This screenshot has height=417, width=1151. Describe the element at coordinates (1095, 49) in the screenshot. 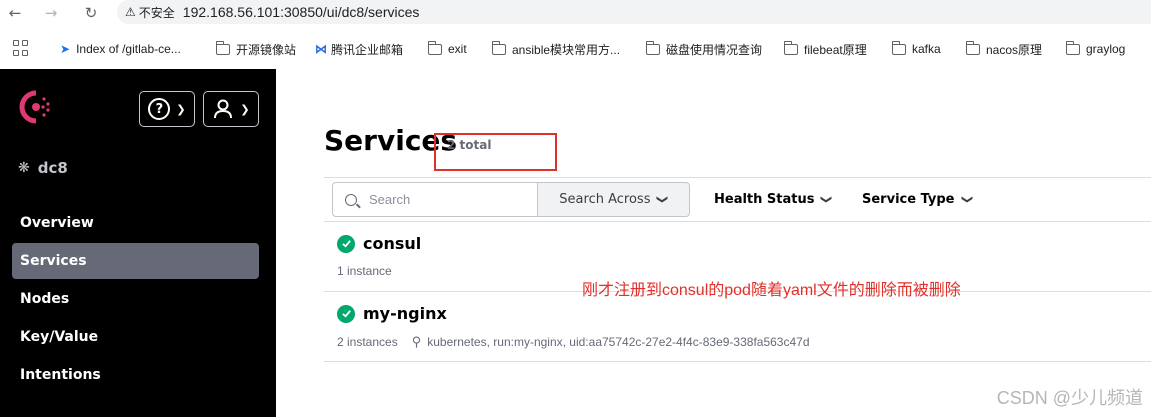

I see `bookmark-item: graylog` at that location.